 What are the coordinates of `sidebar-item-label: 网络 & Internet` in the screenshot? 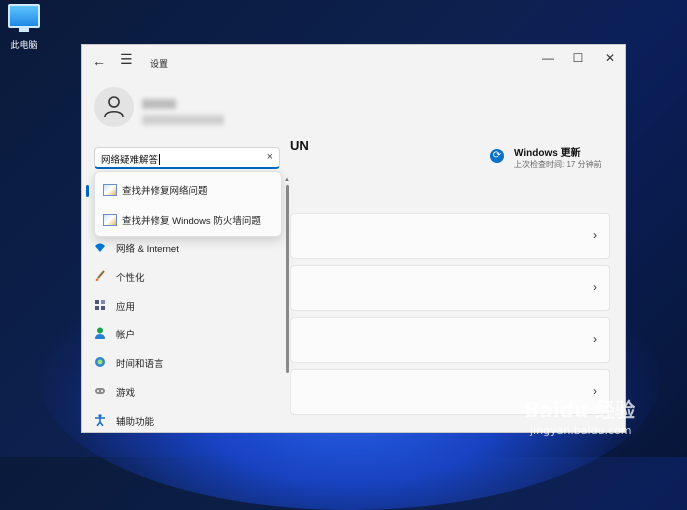 It's located at (147, 249).